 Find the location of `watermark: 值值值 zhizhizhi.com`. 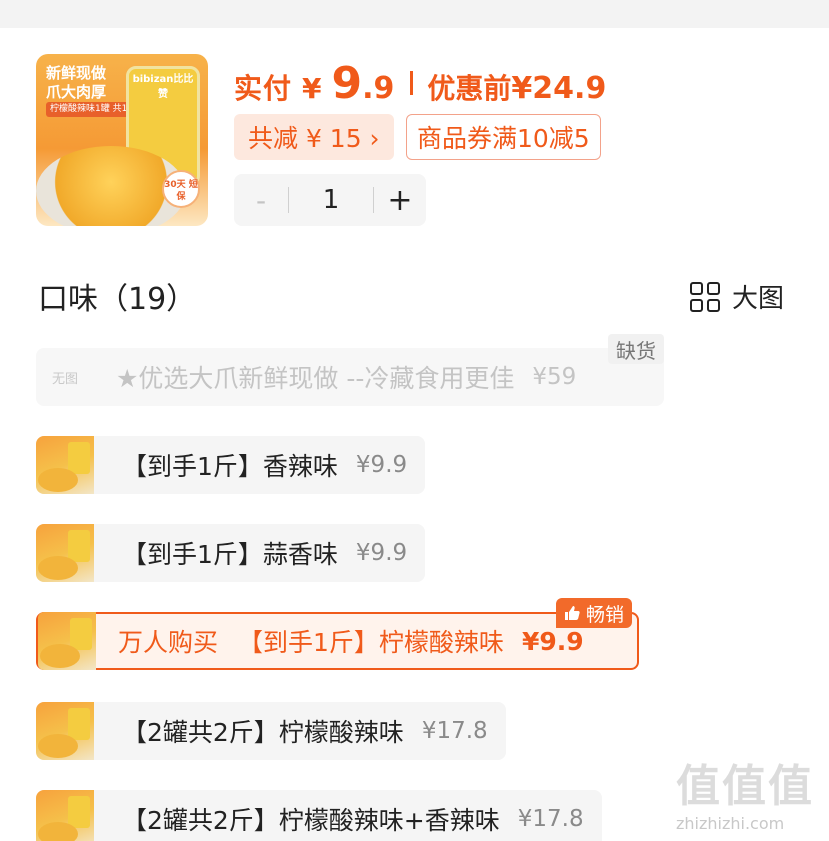

watermark: 值值值 zhizhizhi.com is located at coordinates (751, 797).